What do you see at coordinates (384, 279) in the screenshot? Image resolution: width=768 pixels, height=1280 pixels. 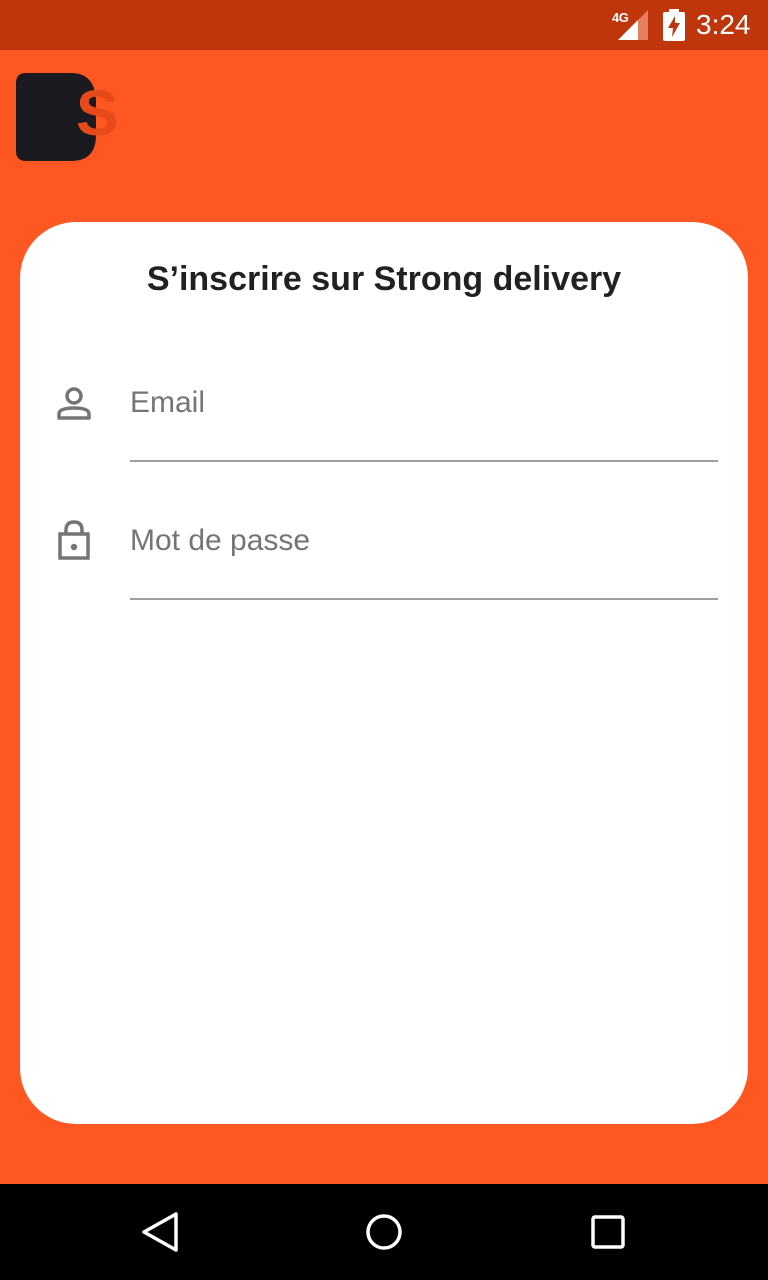 I see `page-title: S’inscrire sur Strong delivery` at bounding box center [384, 279].